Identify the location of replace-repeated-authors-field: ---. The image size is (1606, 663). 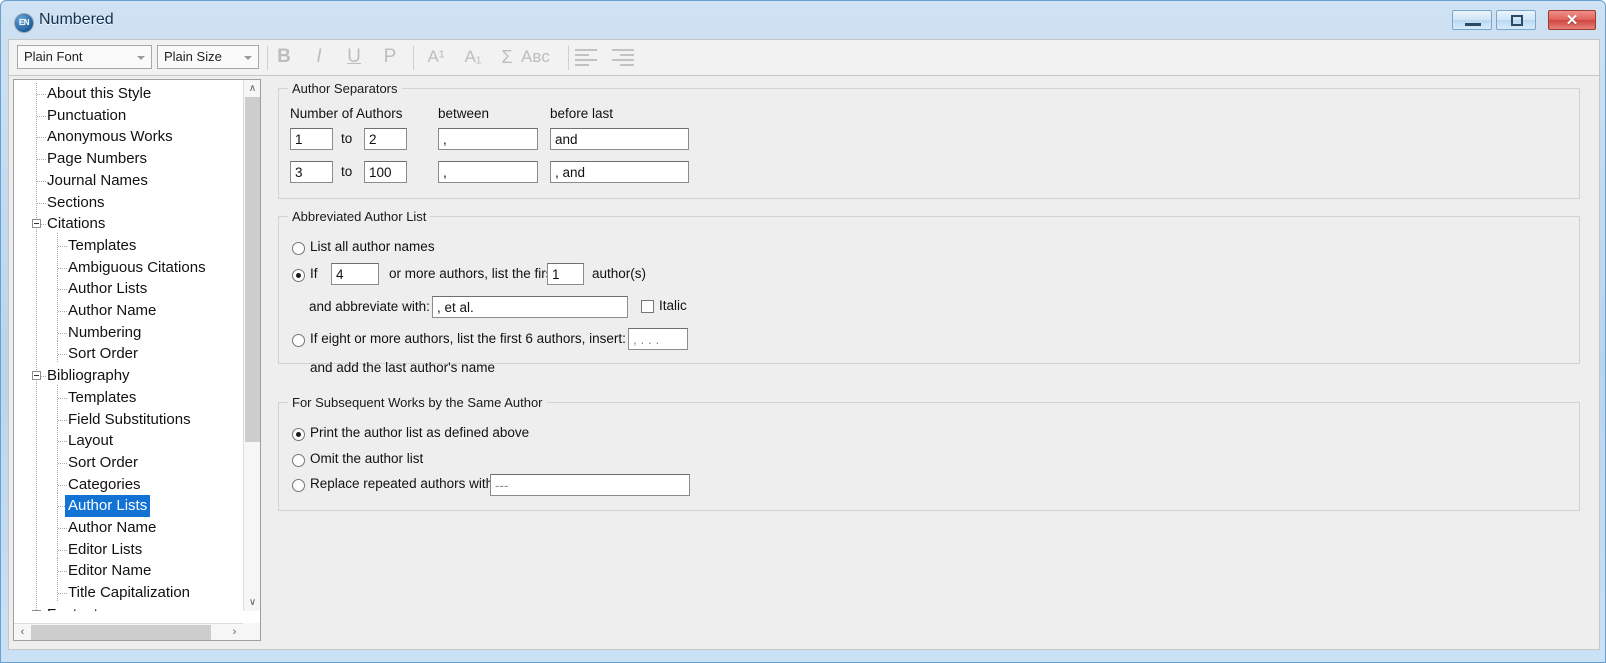
(590, 485).